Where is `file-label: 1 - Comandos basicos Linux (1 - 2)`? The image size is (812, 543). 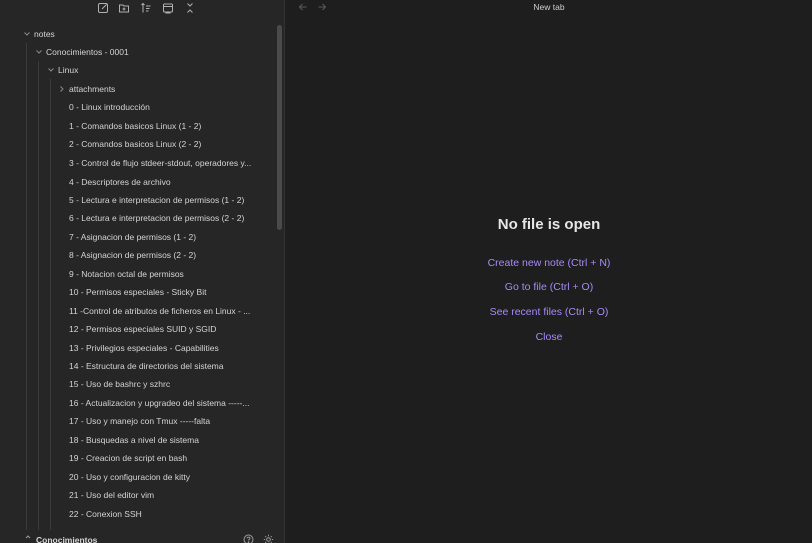 file-label: 1 - Comandos basicos Linux (1 - 2) is located at coordinates (135, 126).